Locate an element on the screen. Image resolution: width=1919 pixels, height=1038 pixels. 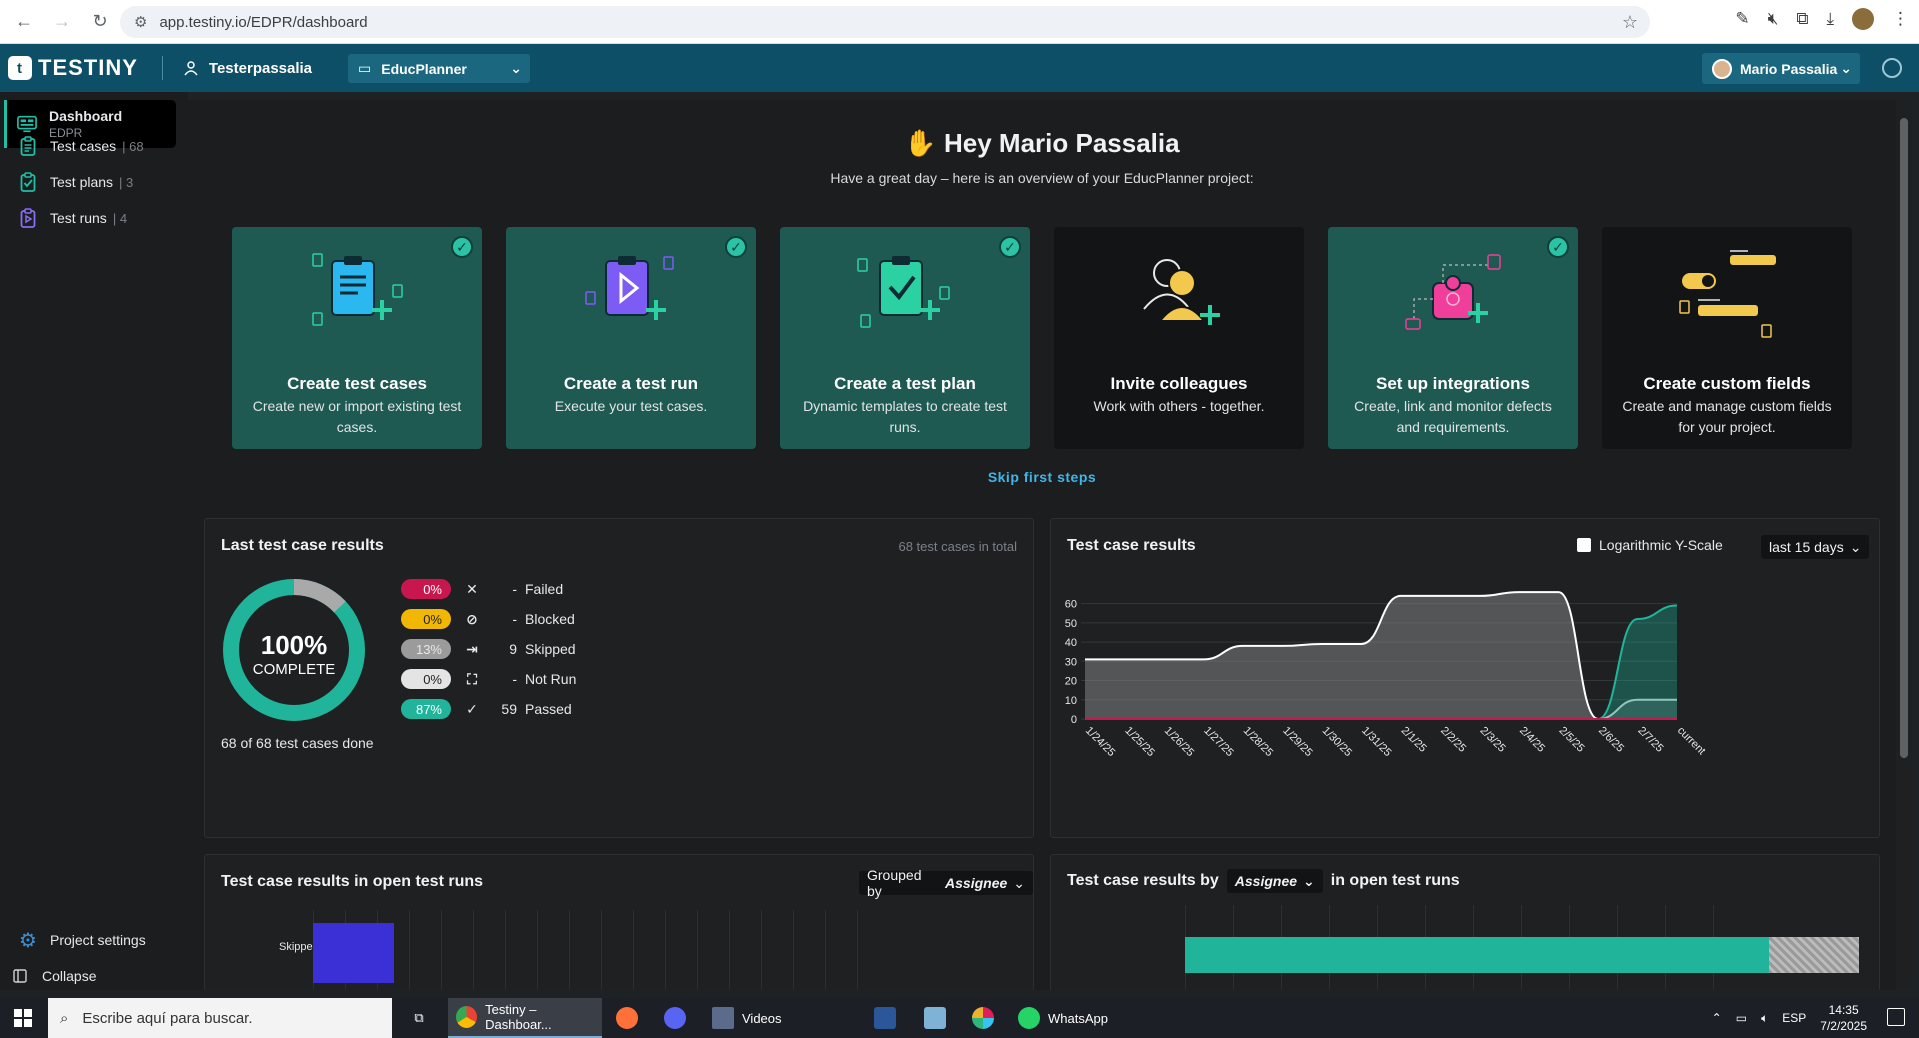
y-tick-label: 40 is located at coordinates (1071, 643).